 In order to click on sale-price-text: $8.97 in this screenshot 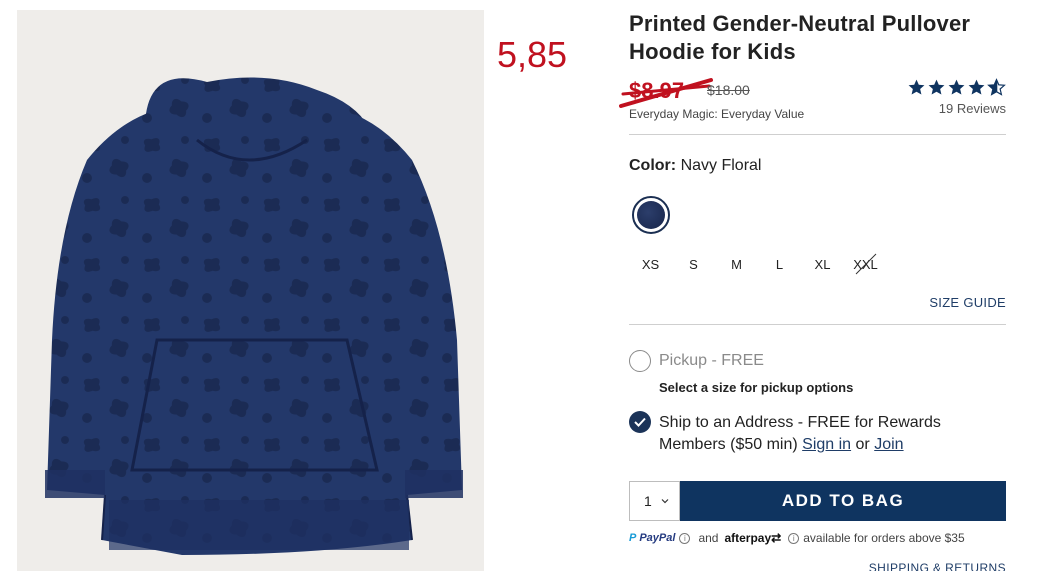, I will do `click(657, 90)`.